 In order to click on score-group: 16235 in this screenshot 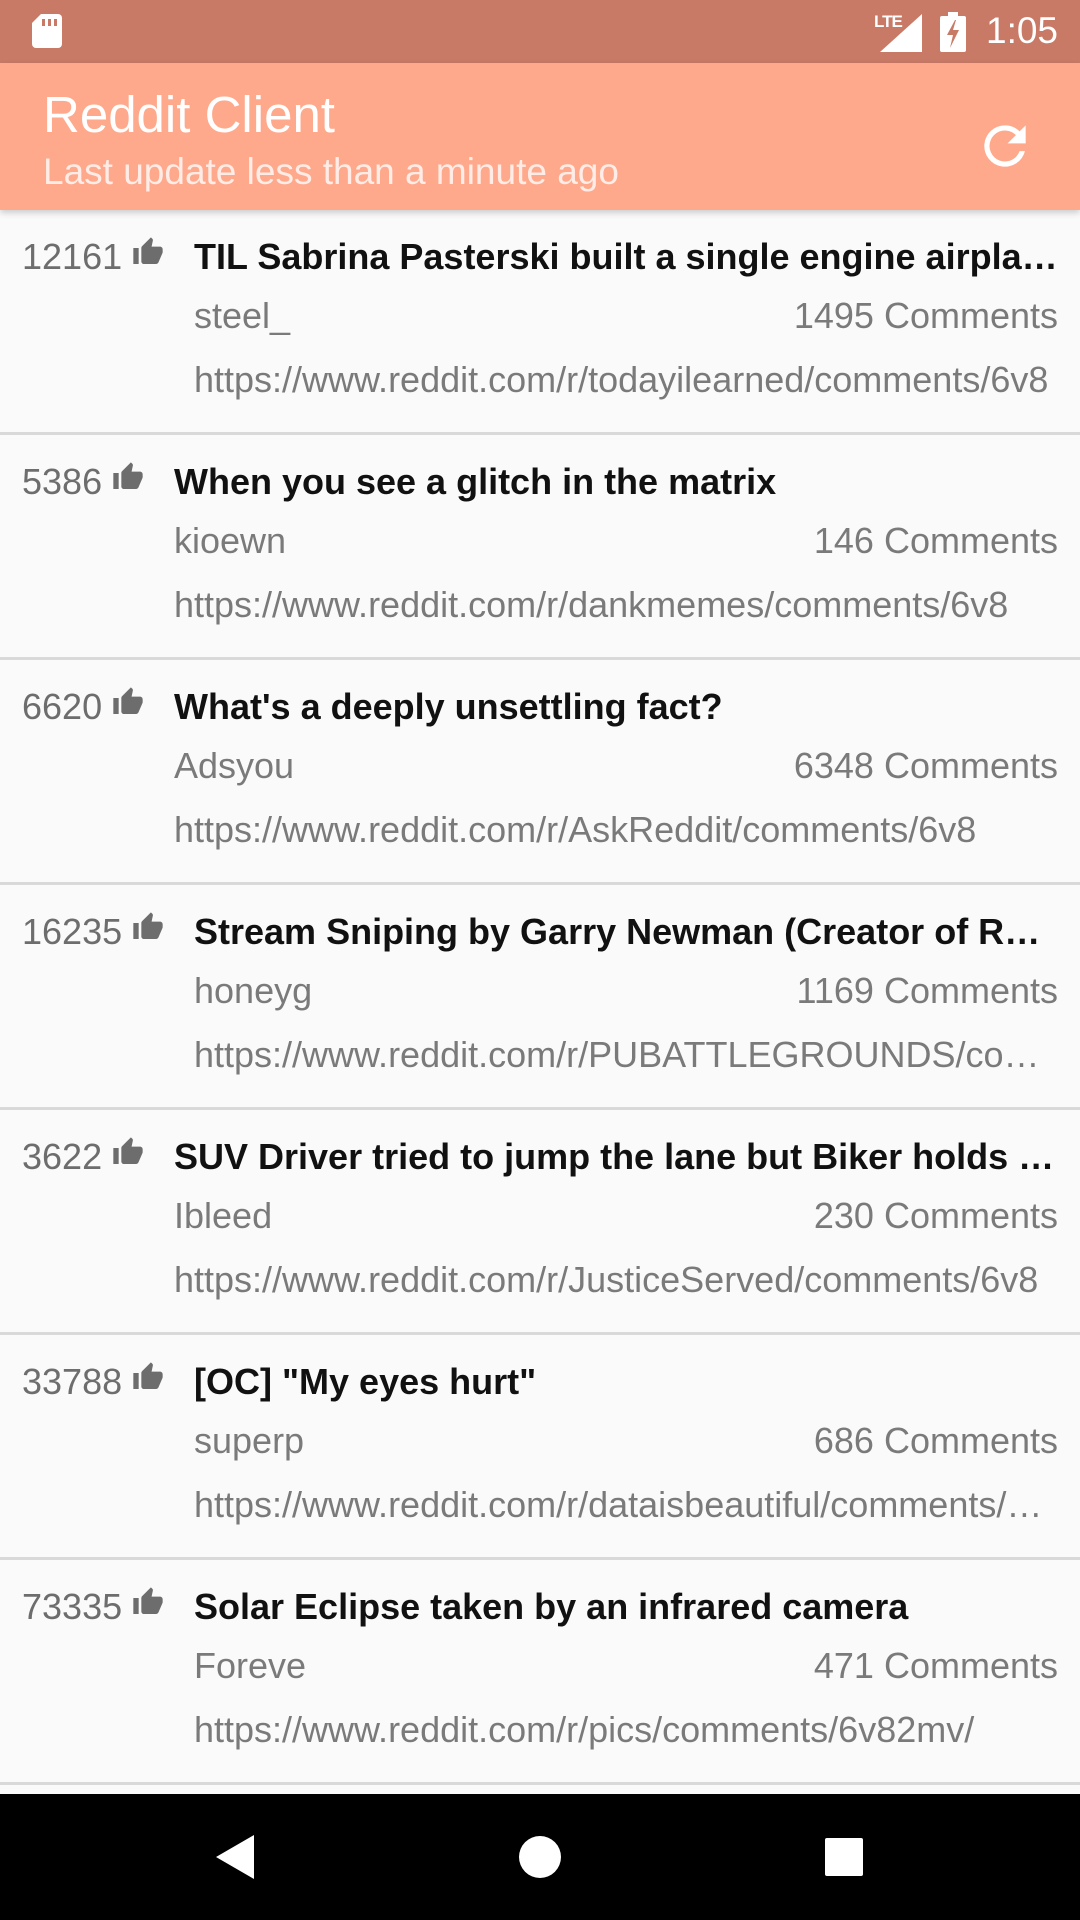, I will do `click(93, 932)`.